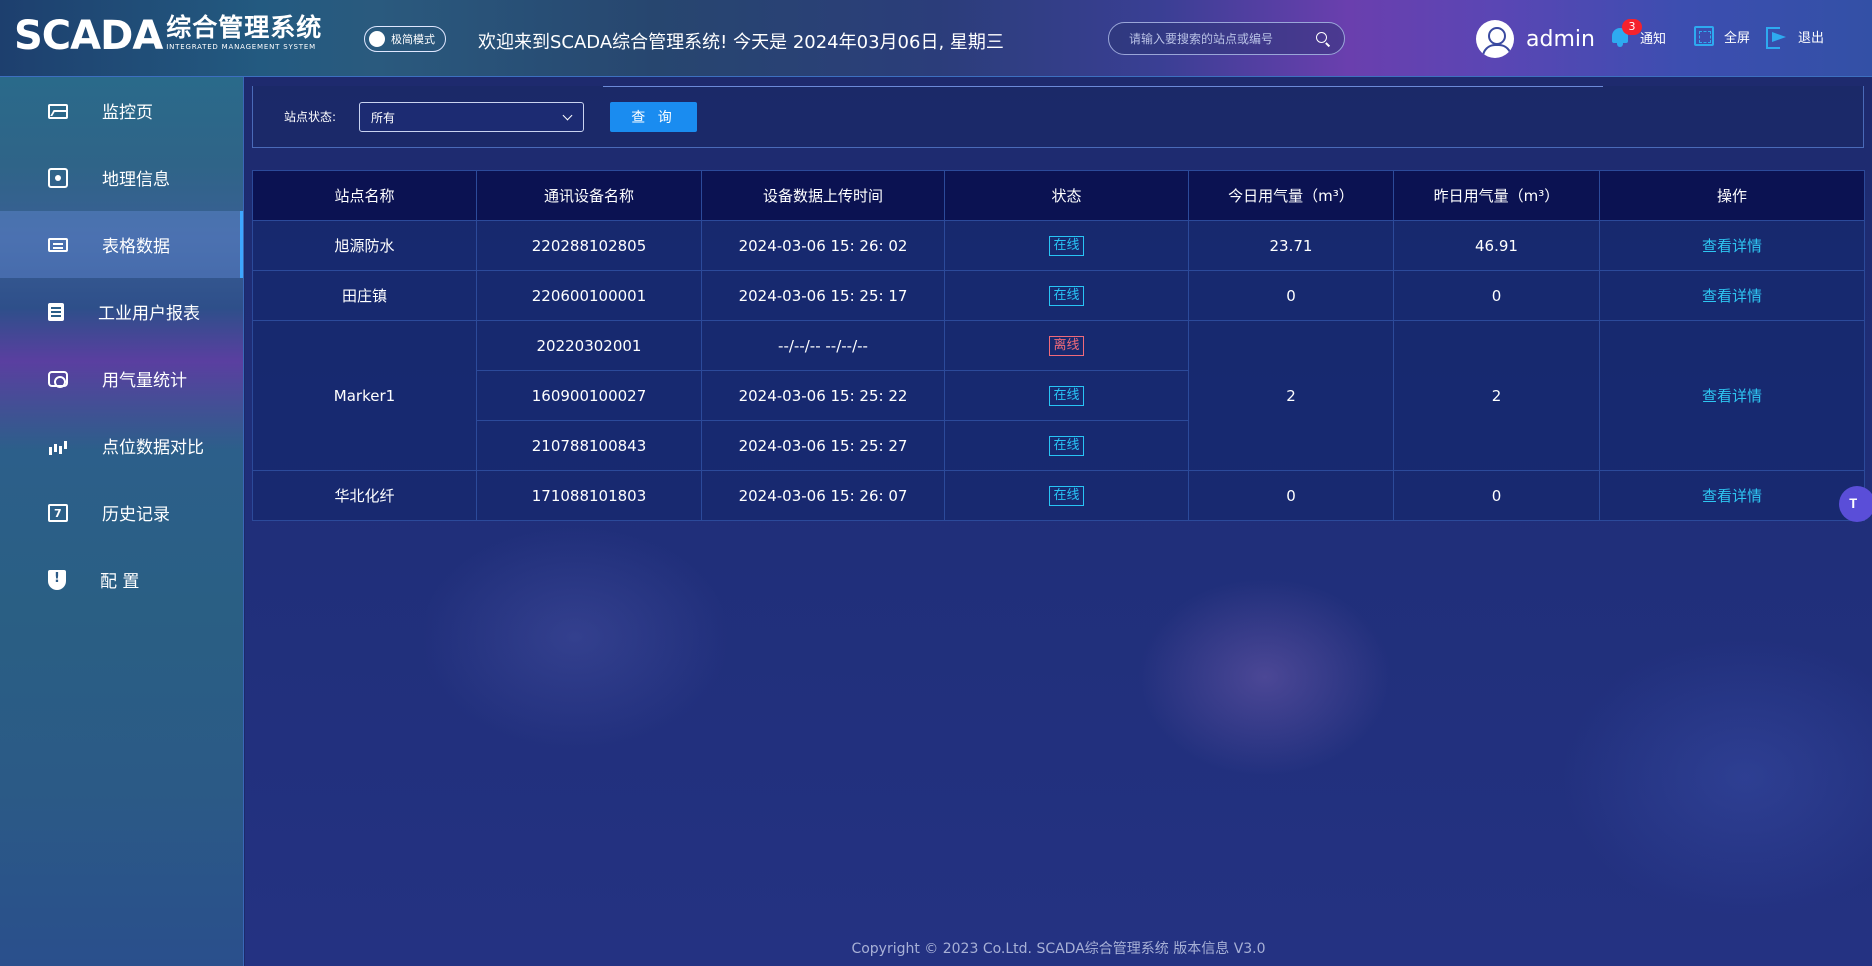 This screenshot has height=966, width=1872. What do you see at coordinates (144, 381) in the screenshot?
I see `sidebar-item-label: 用气量统计` at bounding box center [144, 381].